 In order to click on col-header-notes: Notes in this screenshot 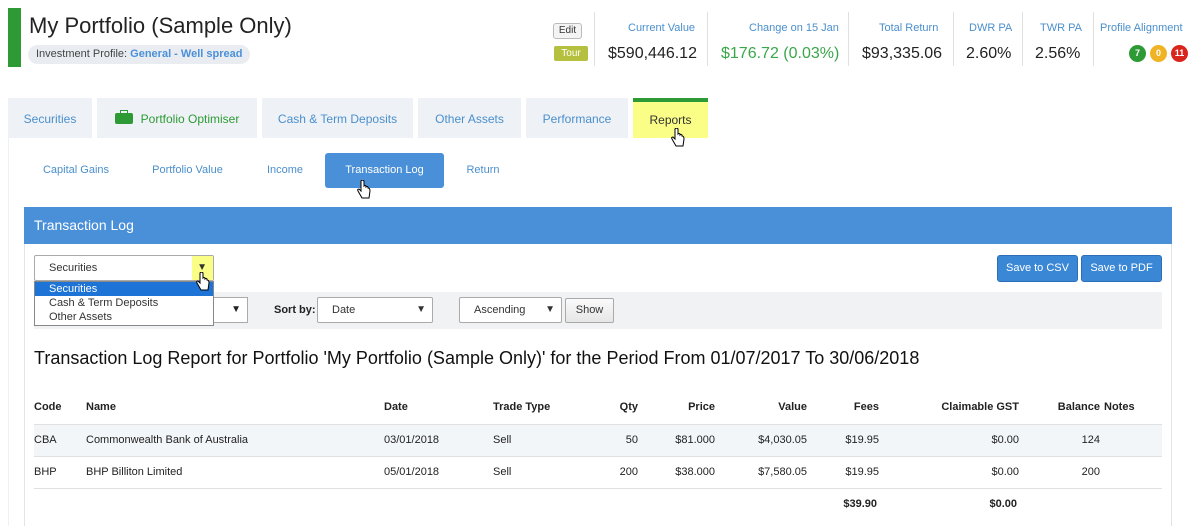, I will do `click(1119, 407)`.